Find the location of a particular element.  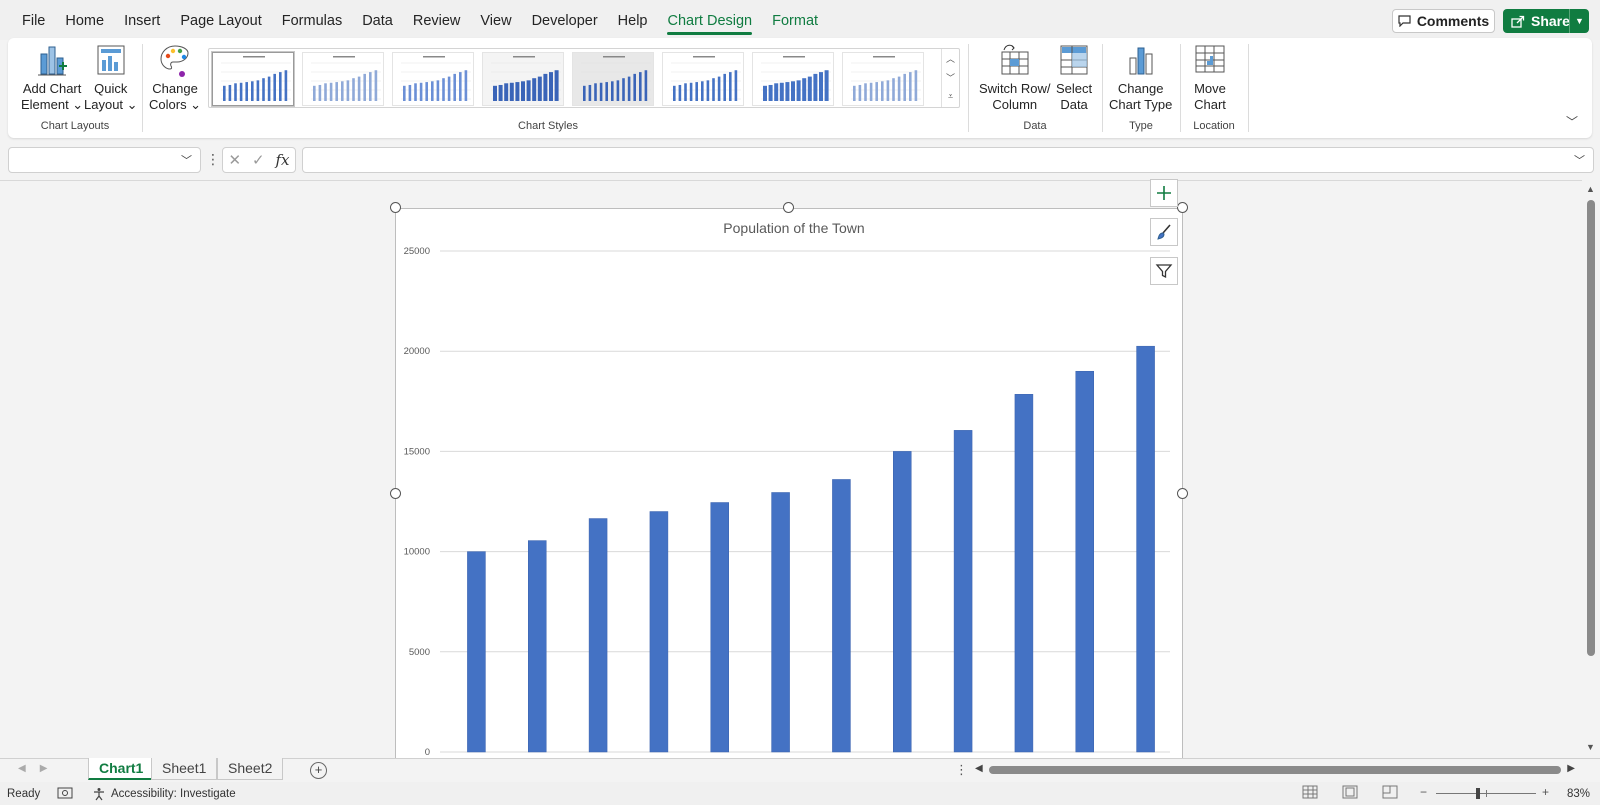

resize-handle-right is located at coordinates (1182, 493).